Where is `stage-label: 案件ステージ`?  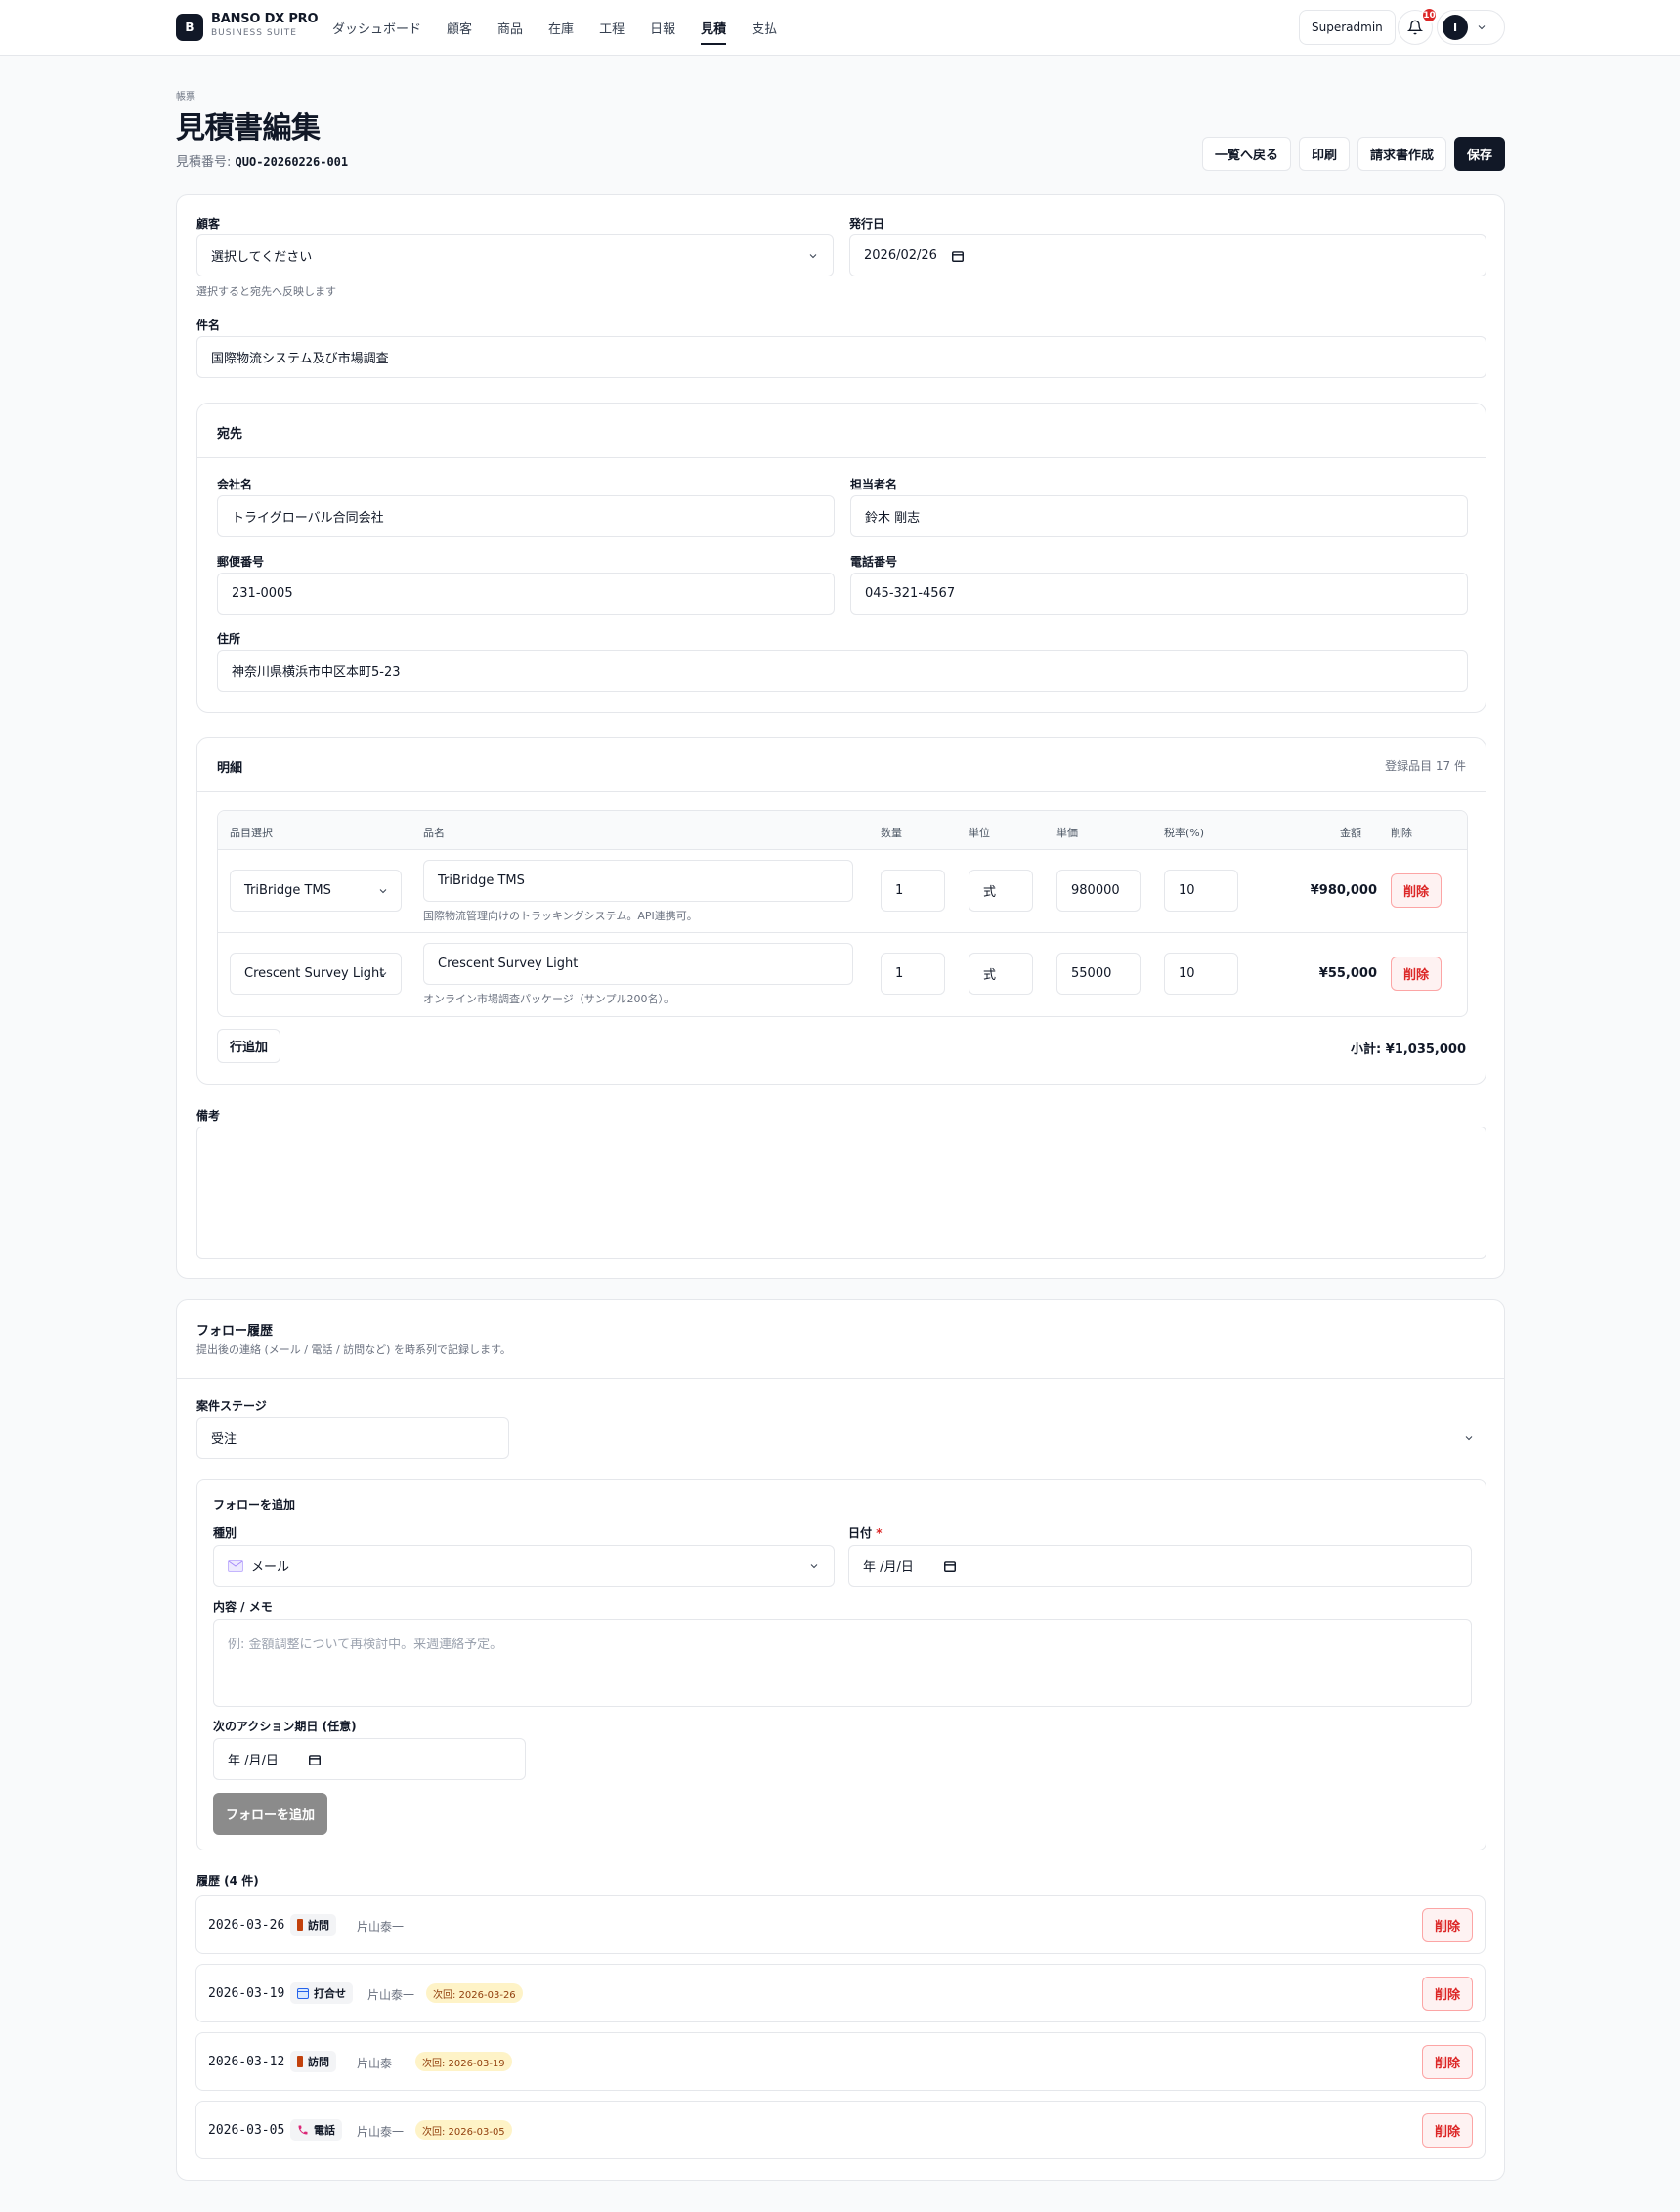
stage-label: 案件ステージ is located at coordinates (231, 1406).